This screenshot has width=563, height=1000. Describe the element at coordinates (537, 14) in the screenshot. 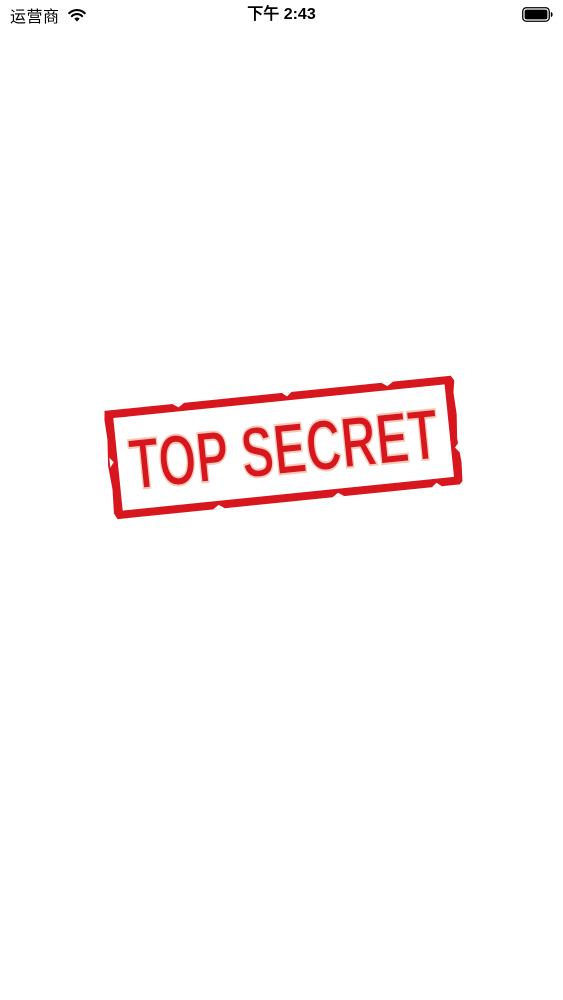

I see `battery-full-icon` at that location.